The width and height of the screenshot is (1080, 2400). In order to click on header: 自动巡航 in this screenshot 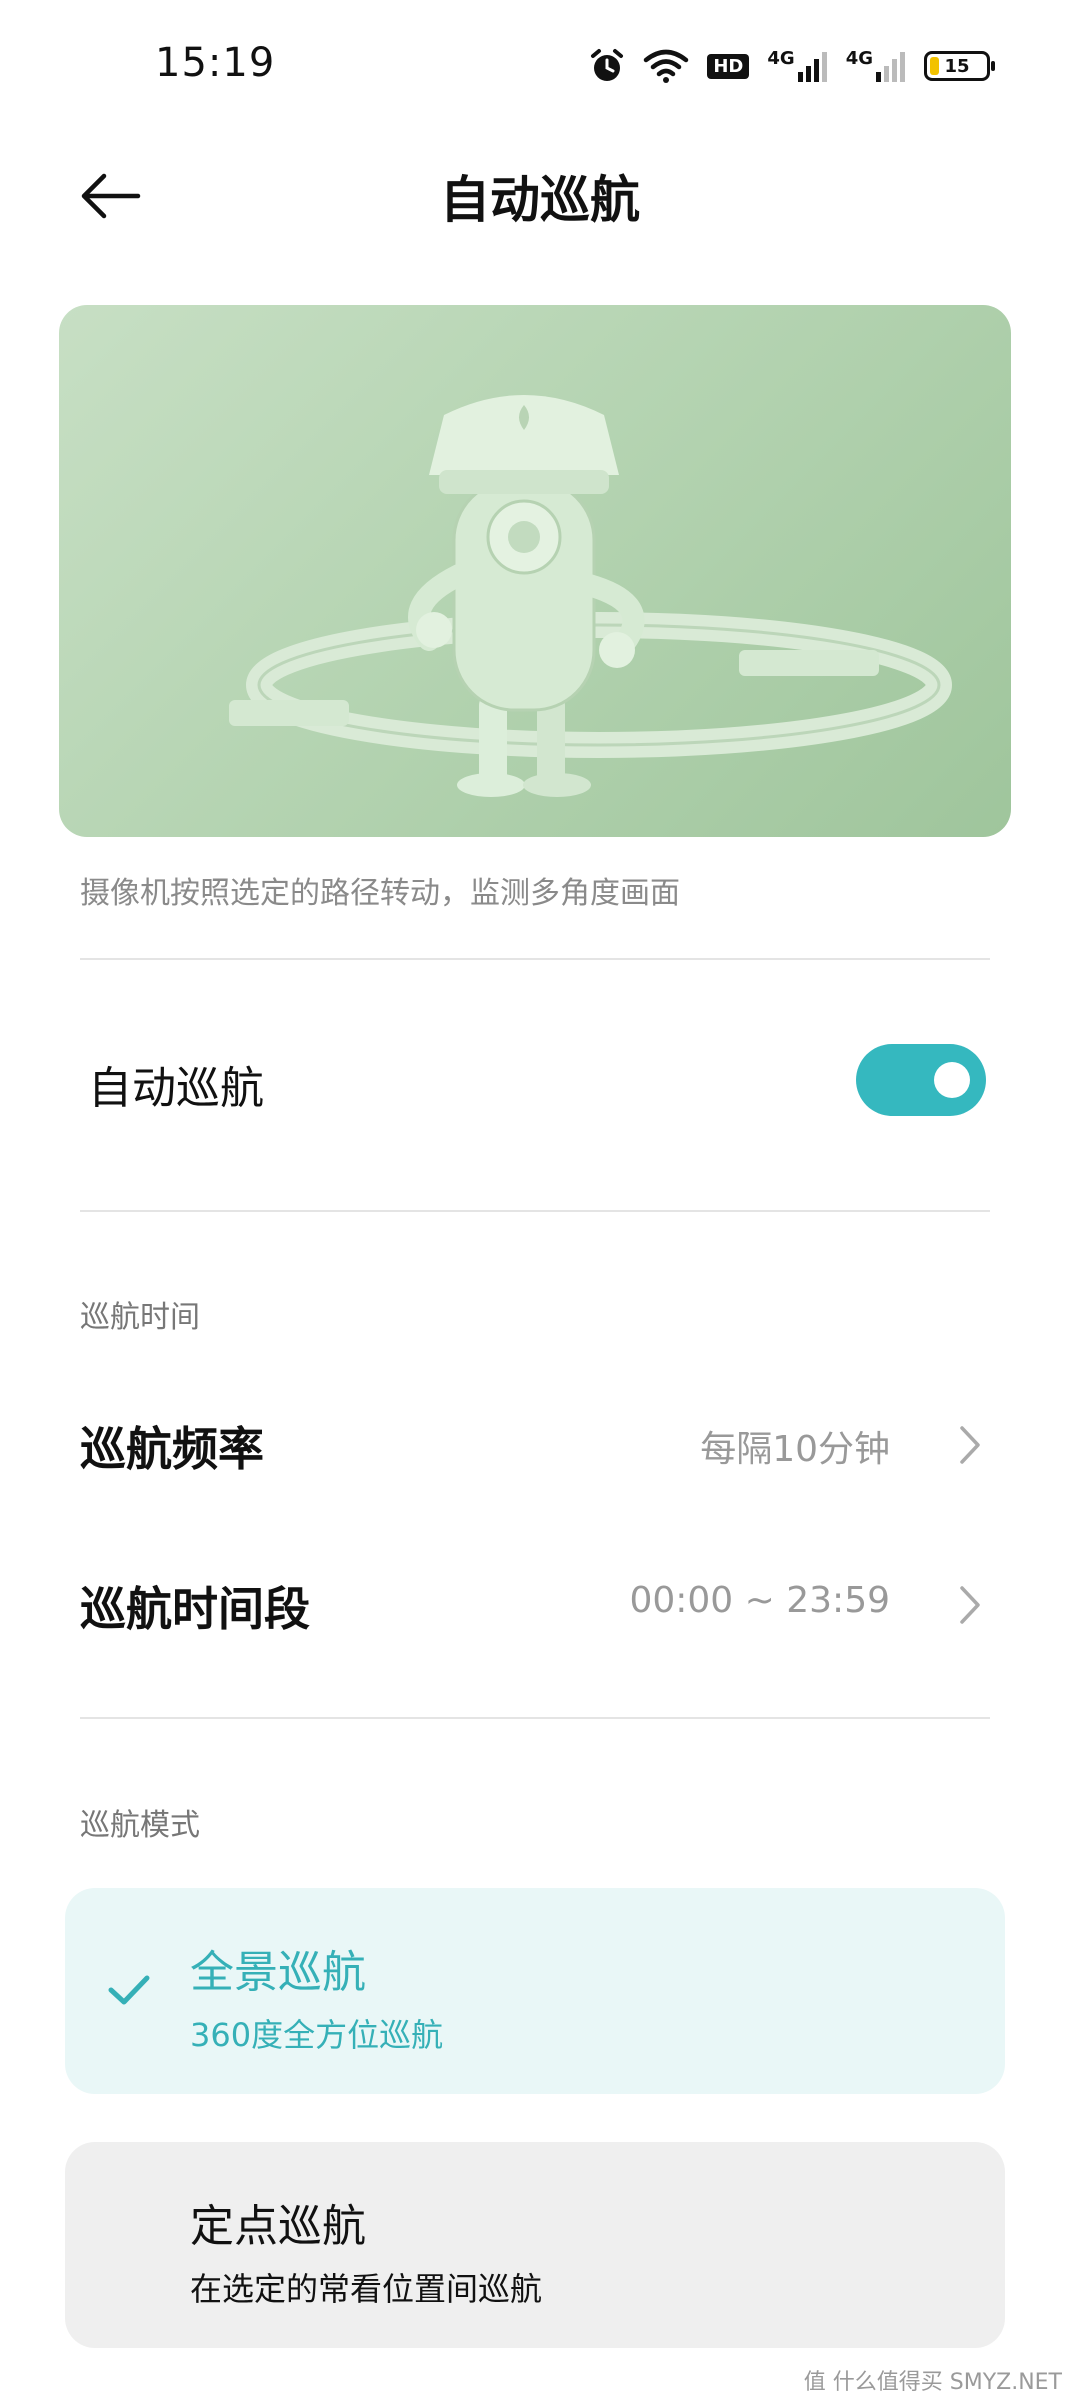, I will do `click(540, 195)`.